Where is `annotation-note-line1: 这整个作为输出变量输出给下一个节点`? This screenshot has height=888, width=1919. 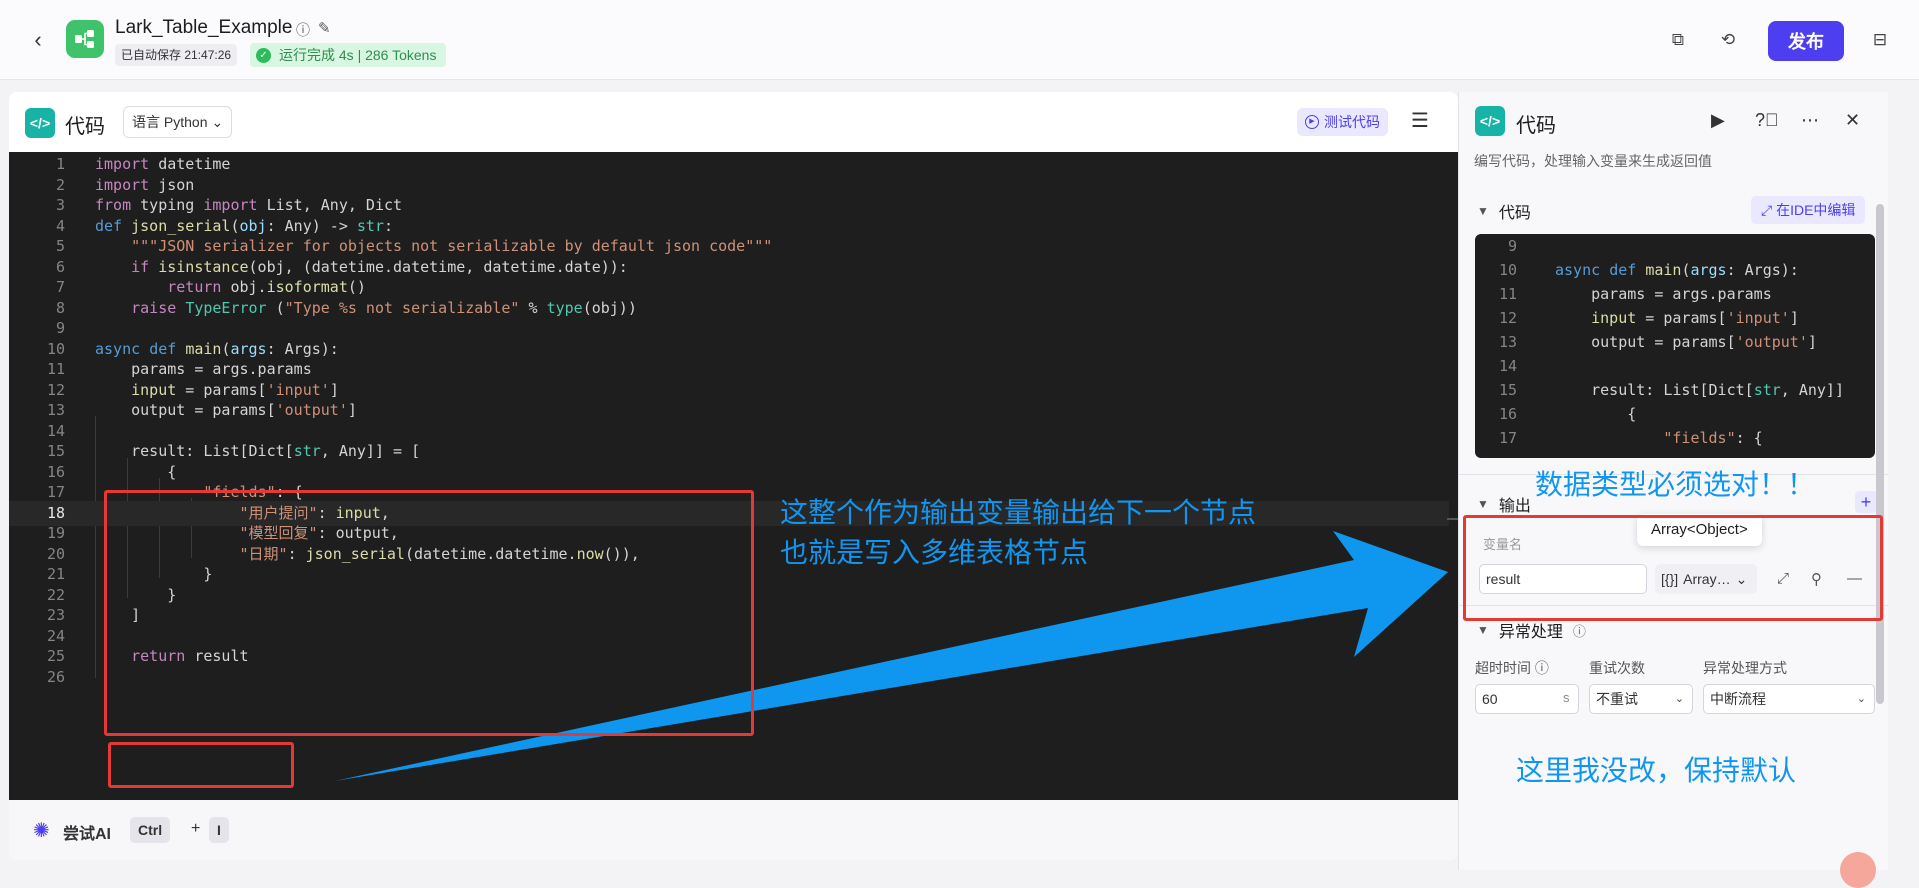
annotation-note-line1: 这整个作为输出变量输出给下一个节点 is located at coordinates (1018, 512).